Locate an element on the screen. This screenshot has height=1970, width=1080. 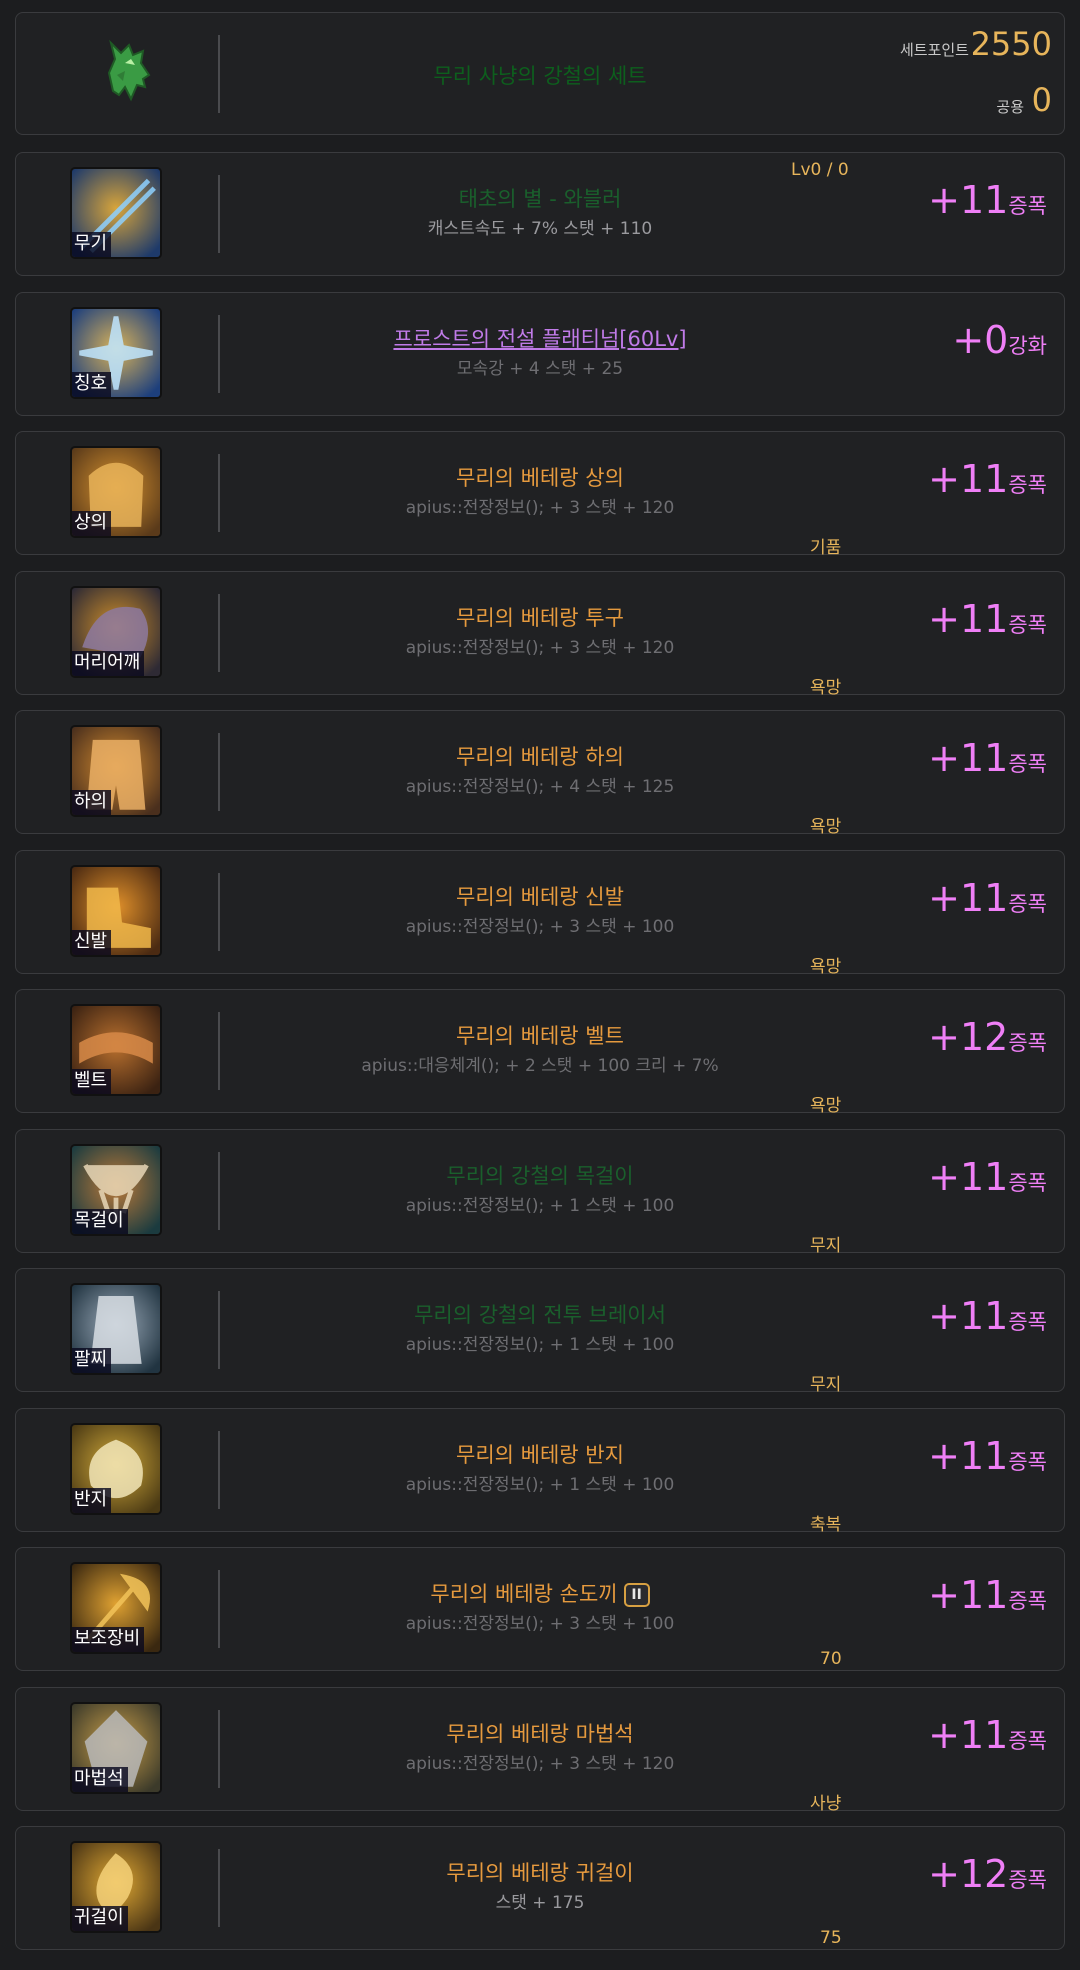
enhance-value: +12 is located at coordinates (968, 1037).